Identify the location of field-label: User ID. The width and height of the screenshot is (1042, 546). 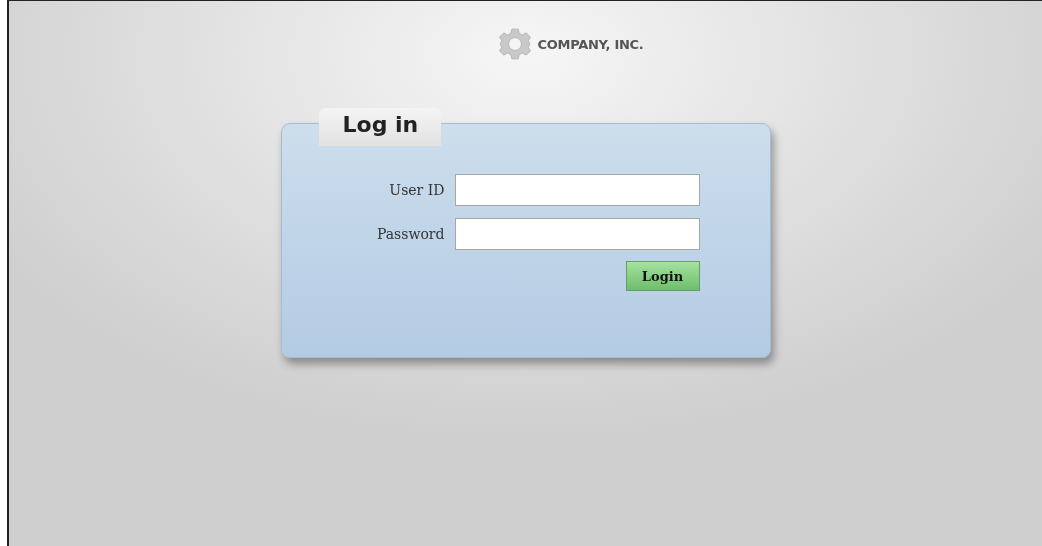
(417, 190).